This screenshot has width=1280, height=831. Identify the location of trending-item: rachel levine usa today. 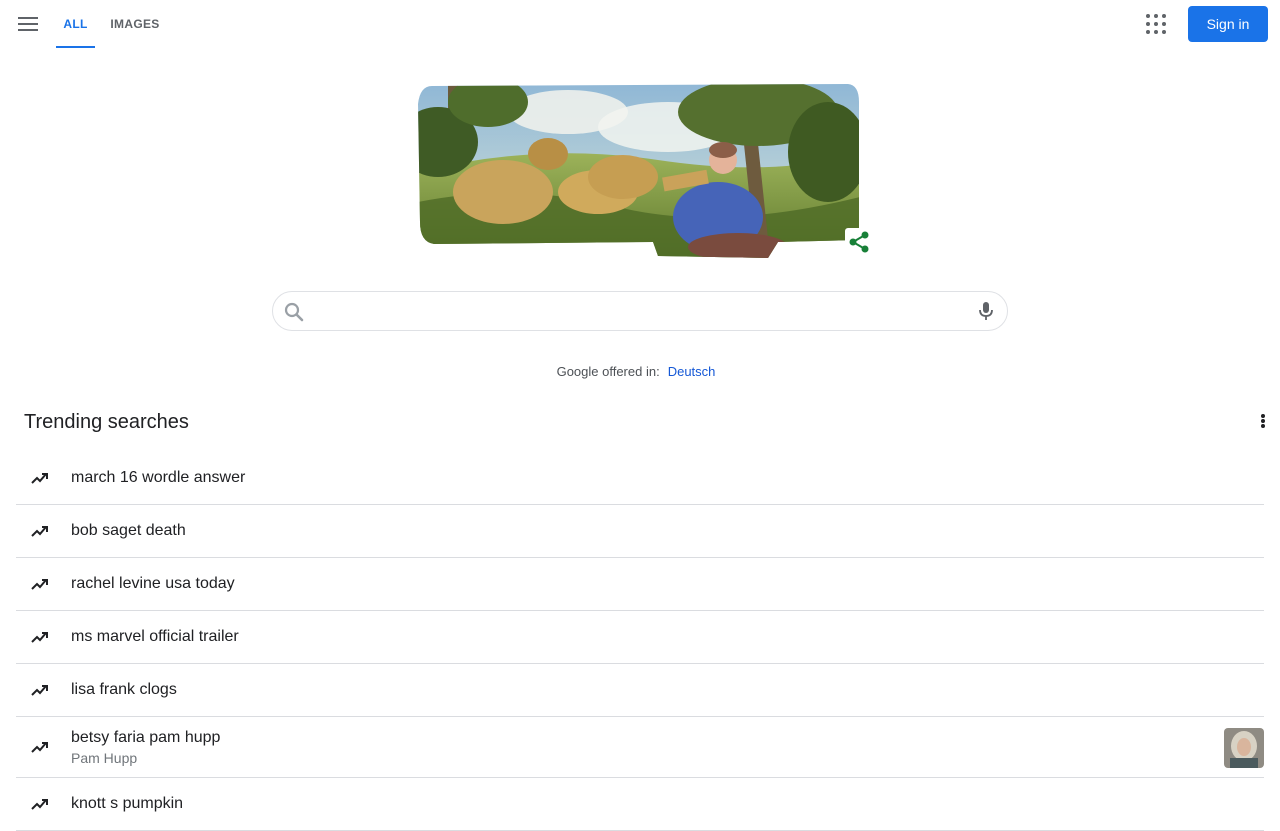
(640, 584).